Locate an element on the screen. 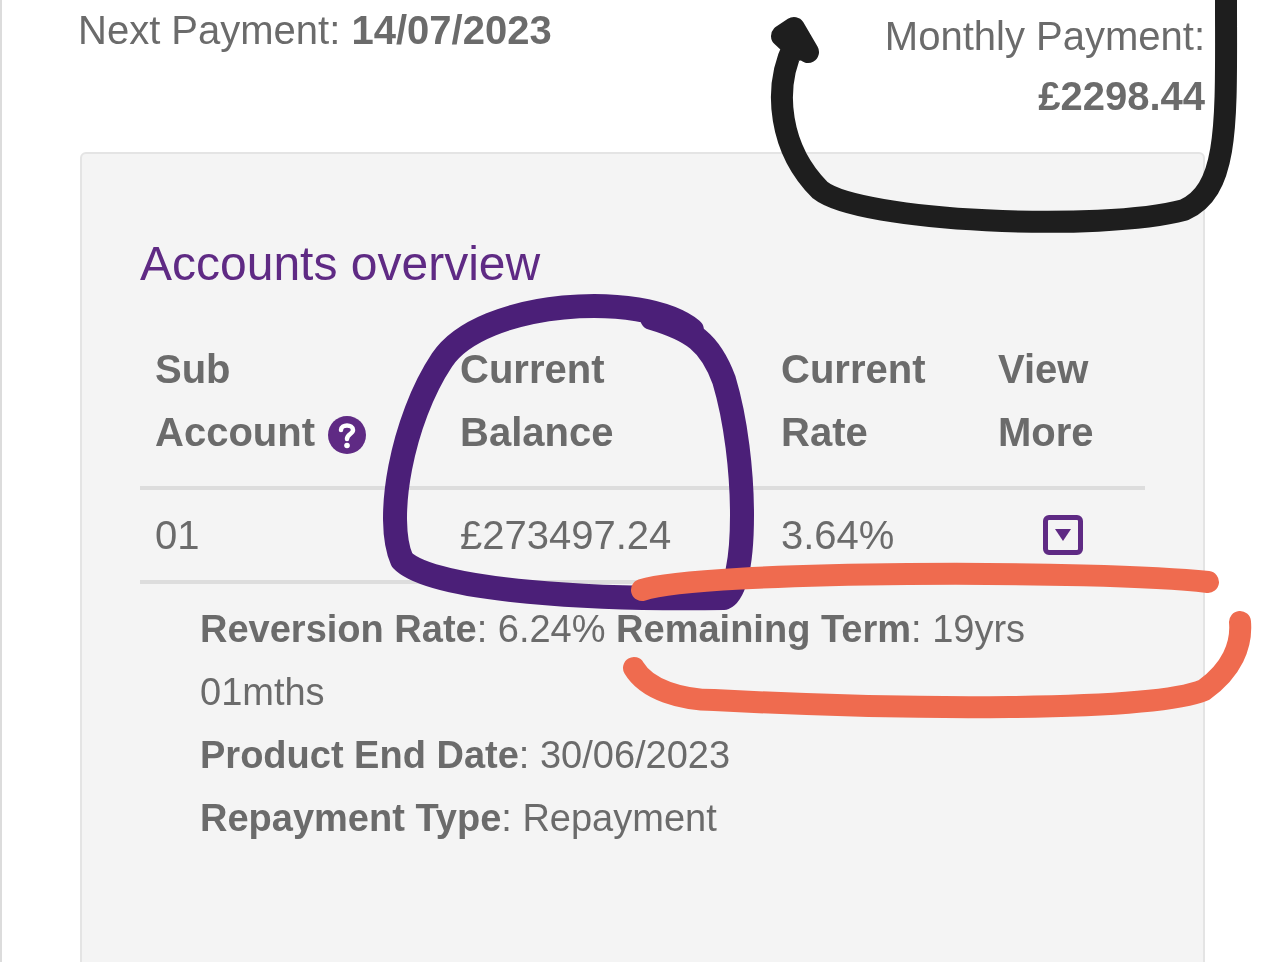  table-cell-text: £273497.24 is located at coordinates (566, 535).